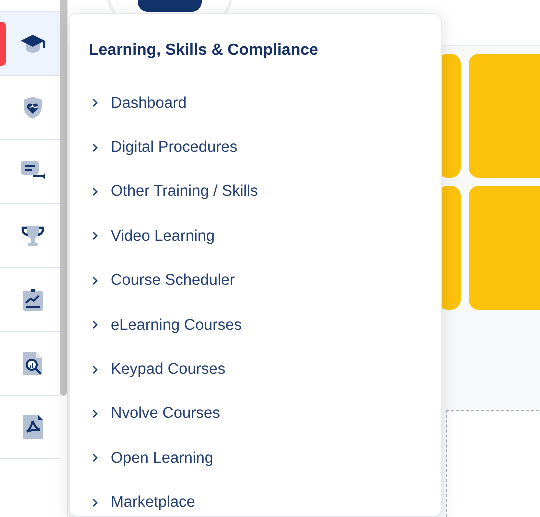 The image size is (540, 517). What do you see at coordinates (33, 363) in the screenshot?
I see `document-search-icon` at bounding box center [33, 363].